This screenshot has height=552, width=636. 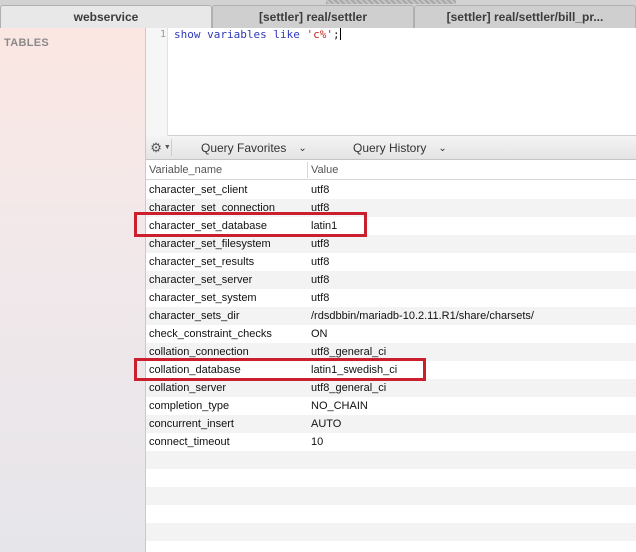 I want to click on gear-icon: ⚙, so click(x=156, y=147).